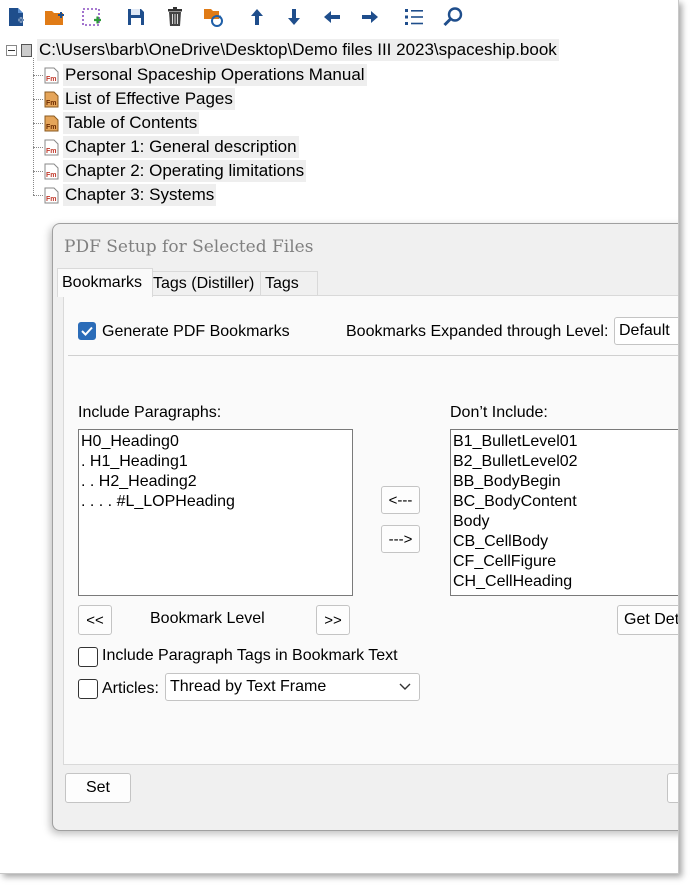  I want to click on decrease-level-button: <<, so click(95, 620).